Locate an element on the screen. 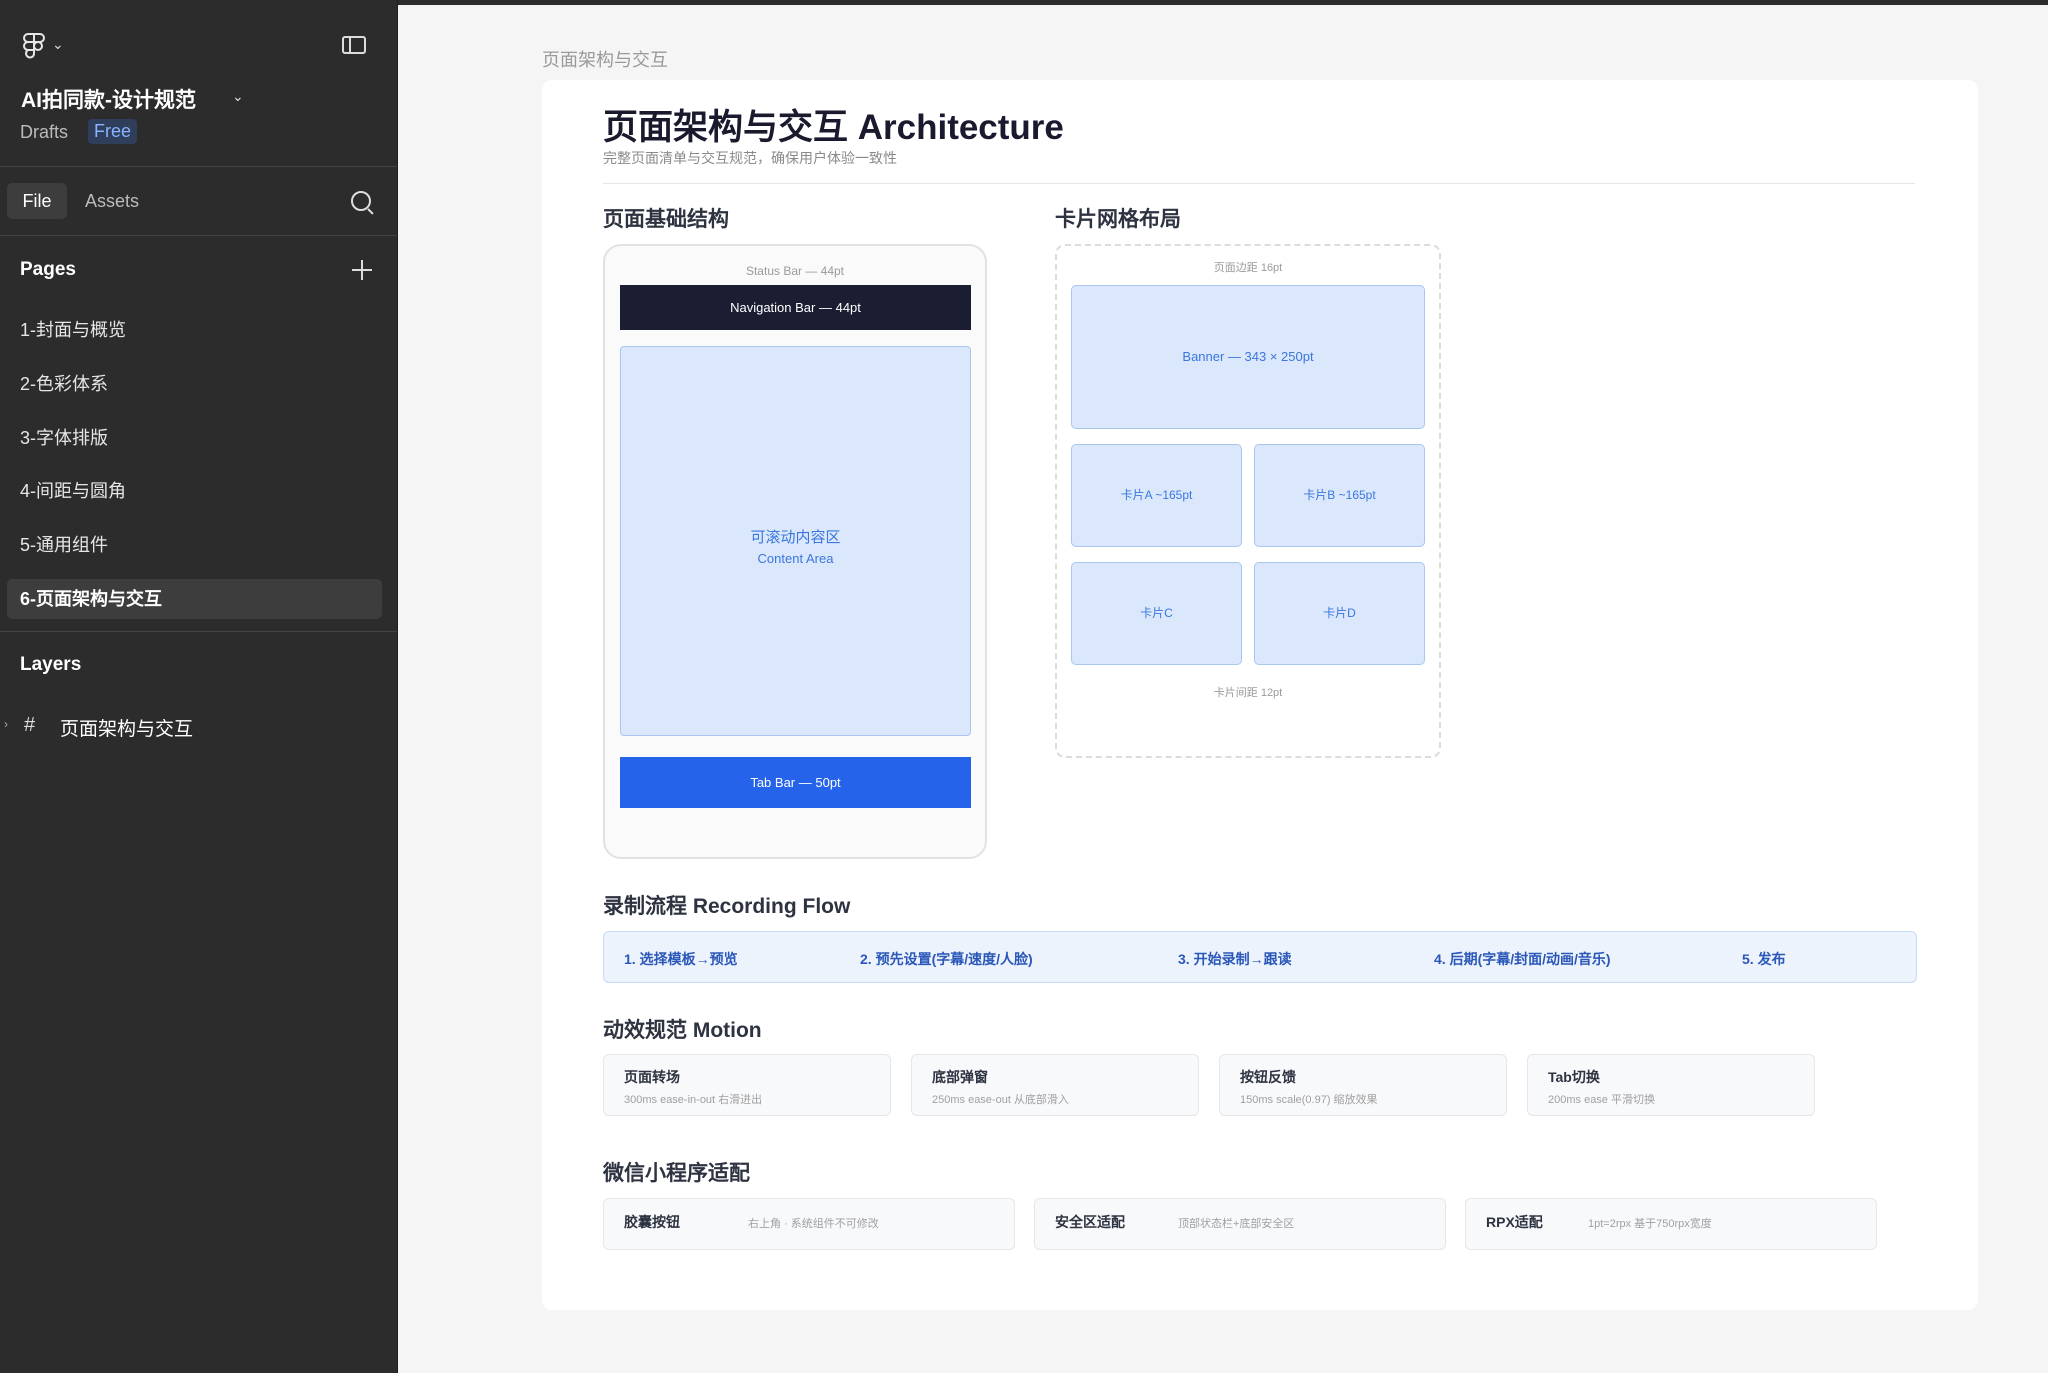 The width and height of the screenshot is (2048, 1373). pages-label: Pages is located at coordinates (48, 269).